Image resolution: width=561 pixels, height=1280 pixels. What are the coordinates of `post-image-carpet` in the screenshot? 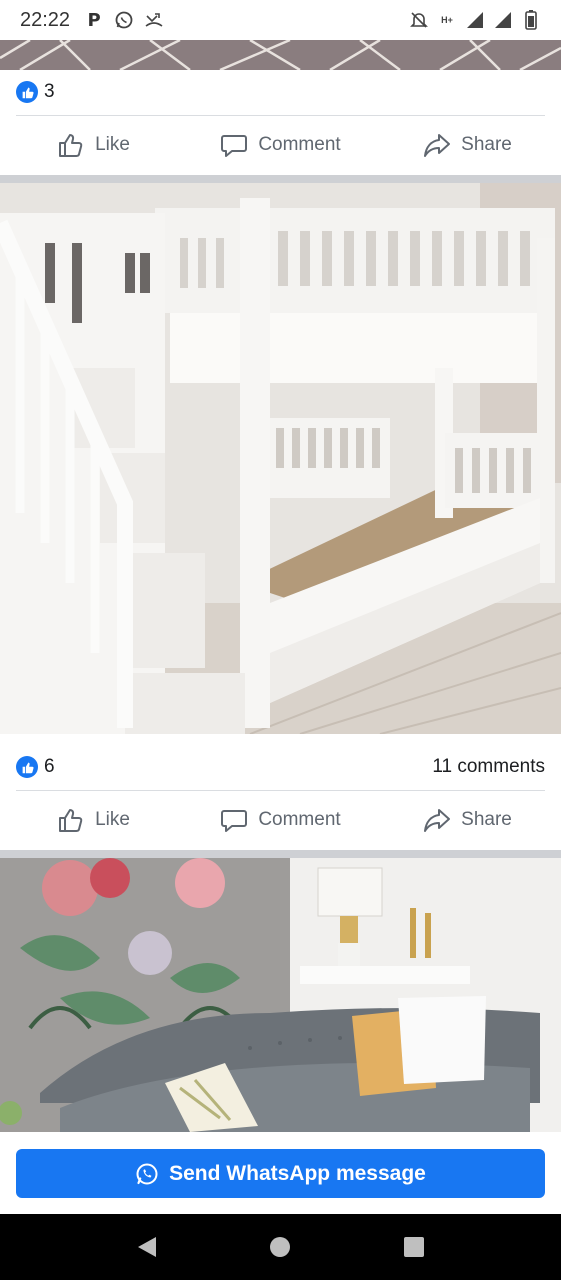 It's located at (280, 55).